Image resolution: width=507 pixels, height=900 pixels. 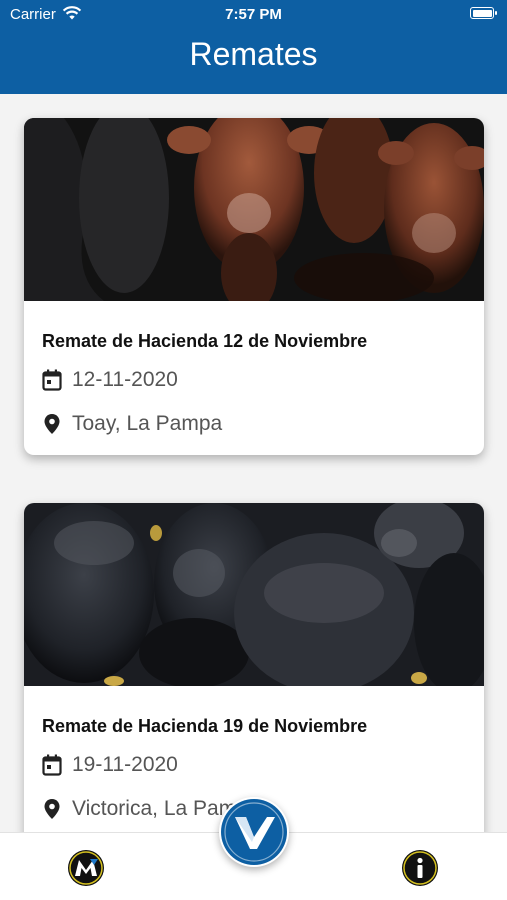 What do you see at coordinates (483, 13) in the screenshot?
I see `battery-icon` at bounding box center [483, 13].